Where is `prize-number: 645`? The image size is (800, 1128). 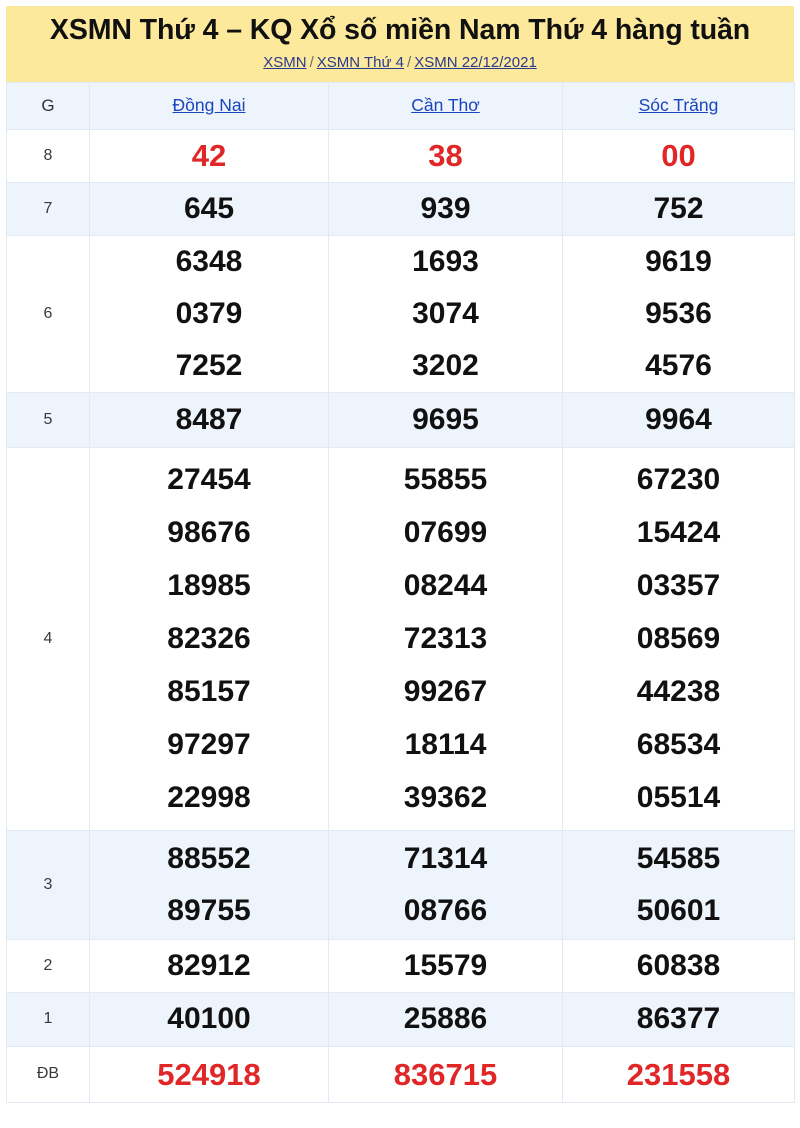
prize-number: 645 is located at coordinates (209, 208).